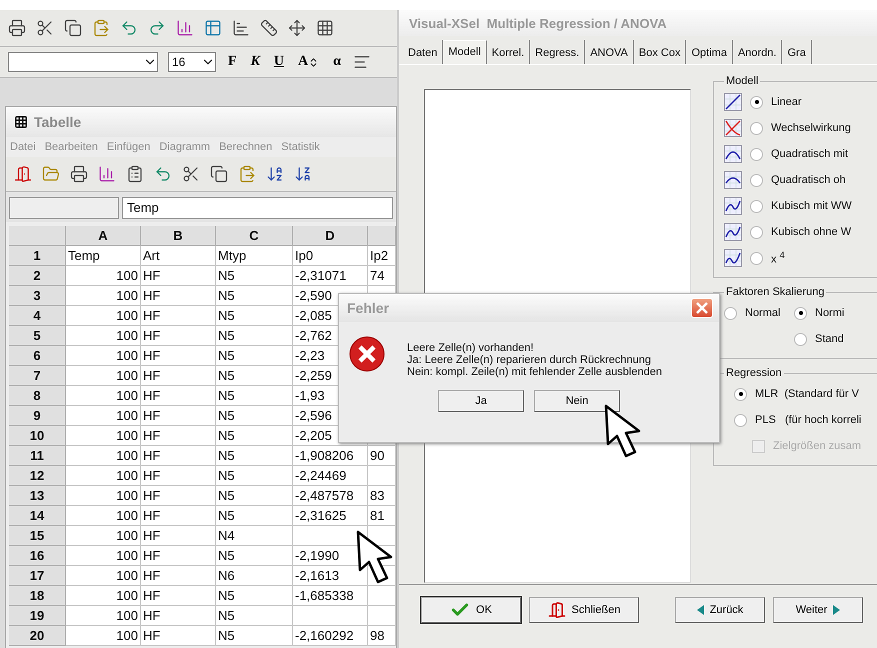 This screenshot has height=648, width=877. I want to click on table-cell: -2,487578, so click(330, 496).